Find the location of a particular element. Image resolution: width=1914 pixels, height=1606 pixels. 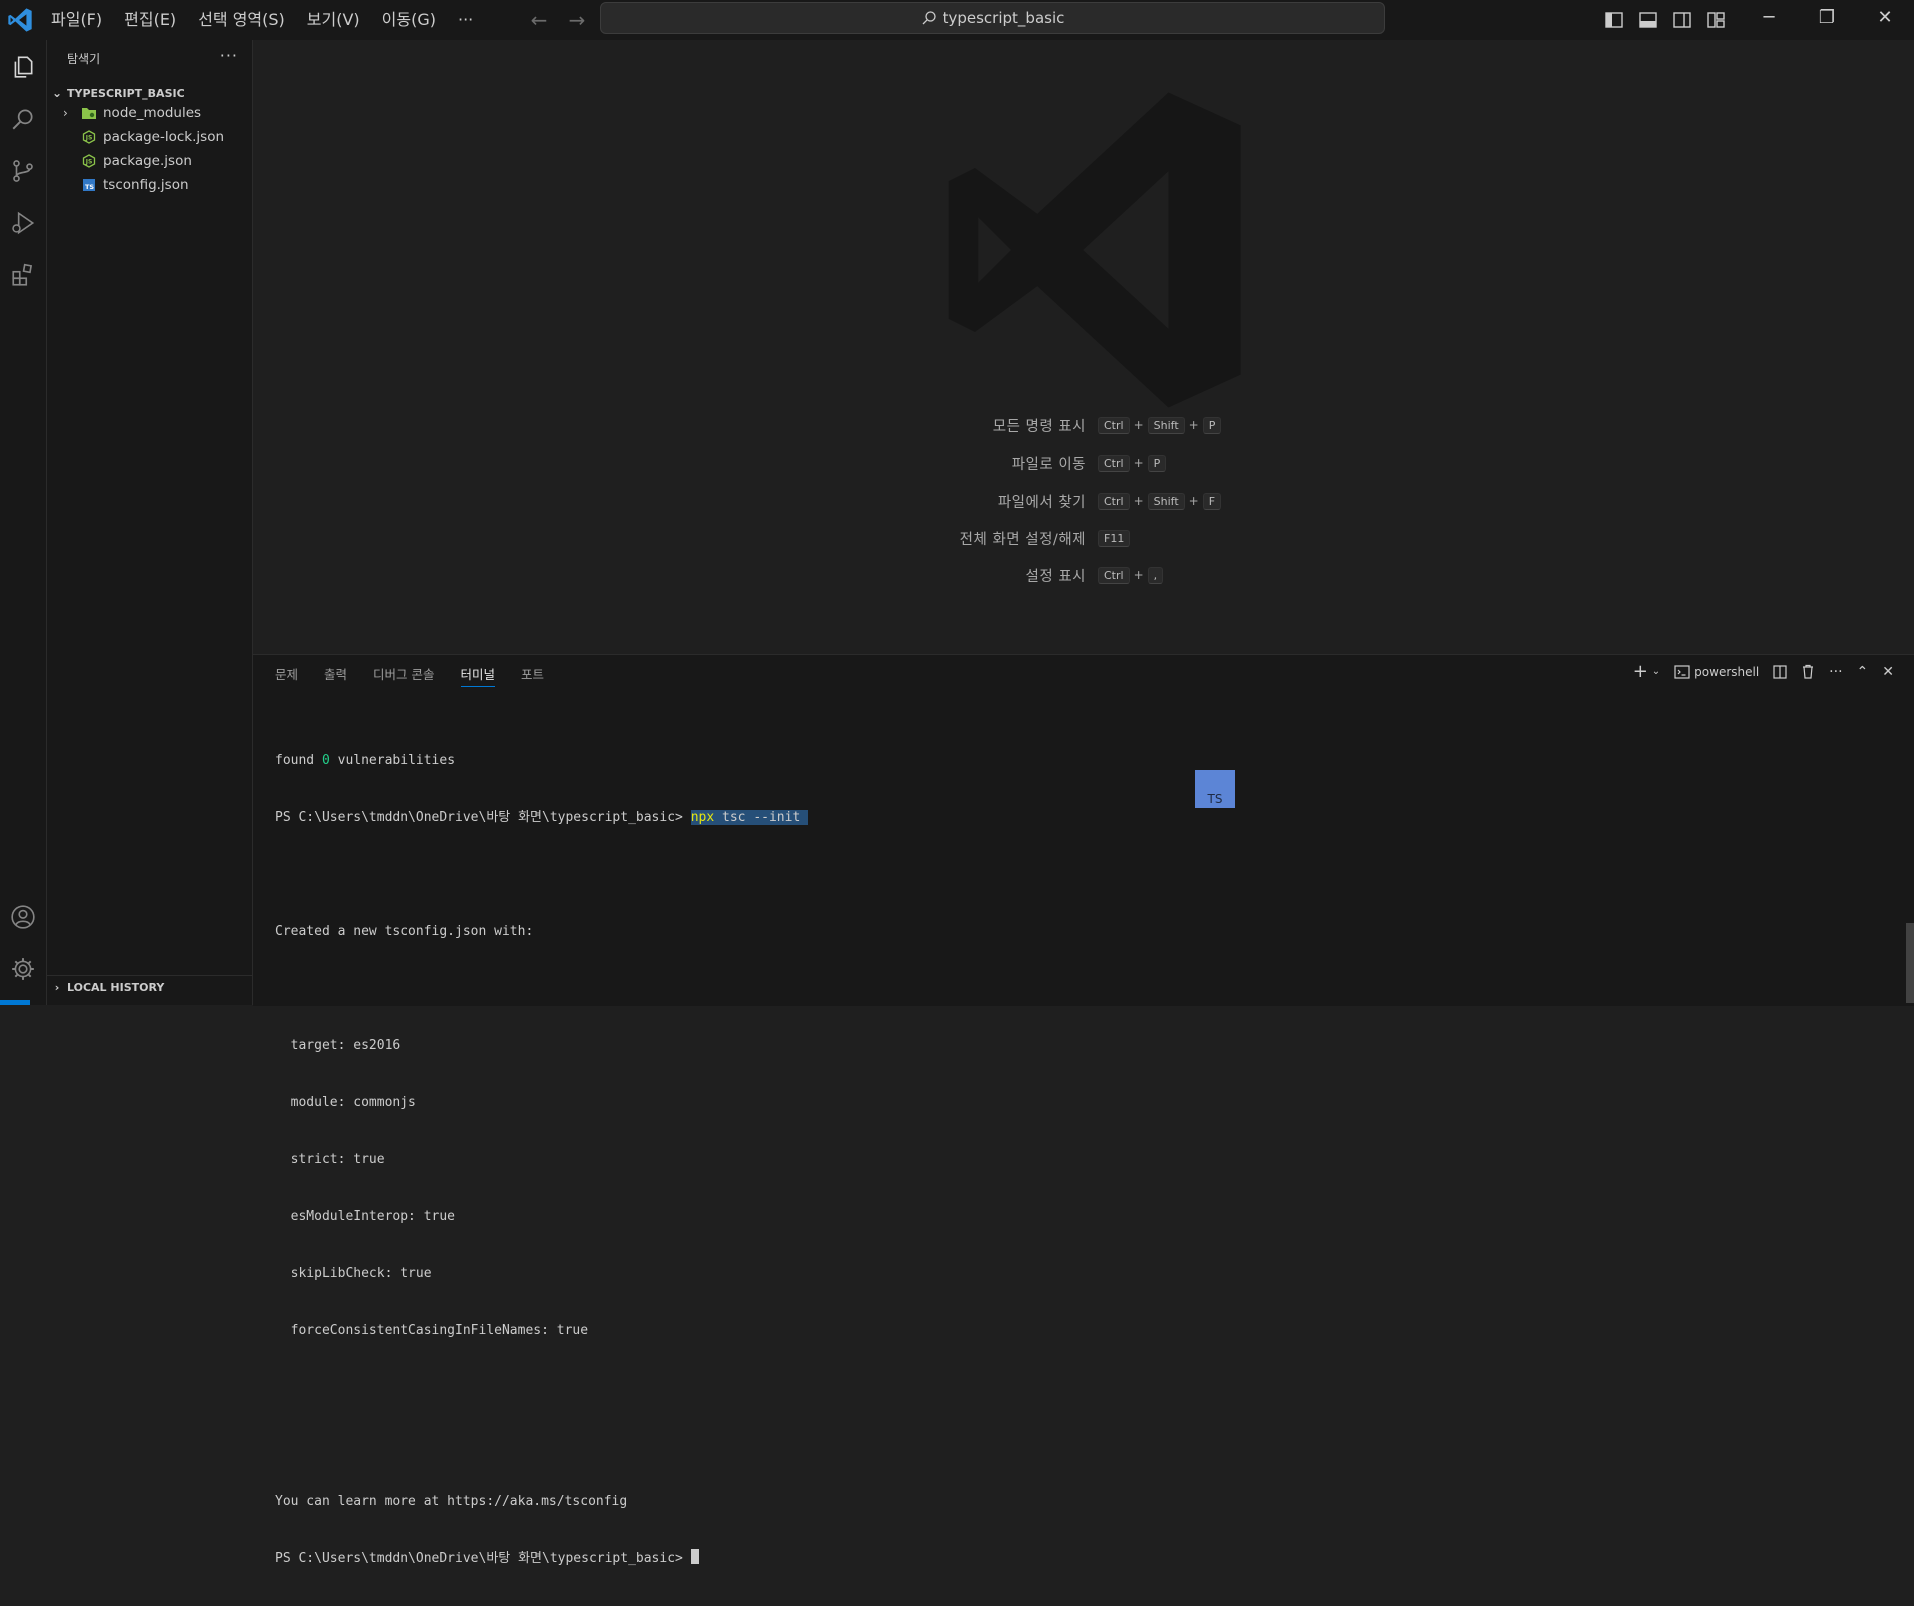

tab-problems: 문제 is located at coordinates (286, 673).